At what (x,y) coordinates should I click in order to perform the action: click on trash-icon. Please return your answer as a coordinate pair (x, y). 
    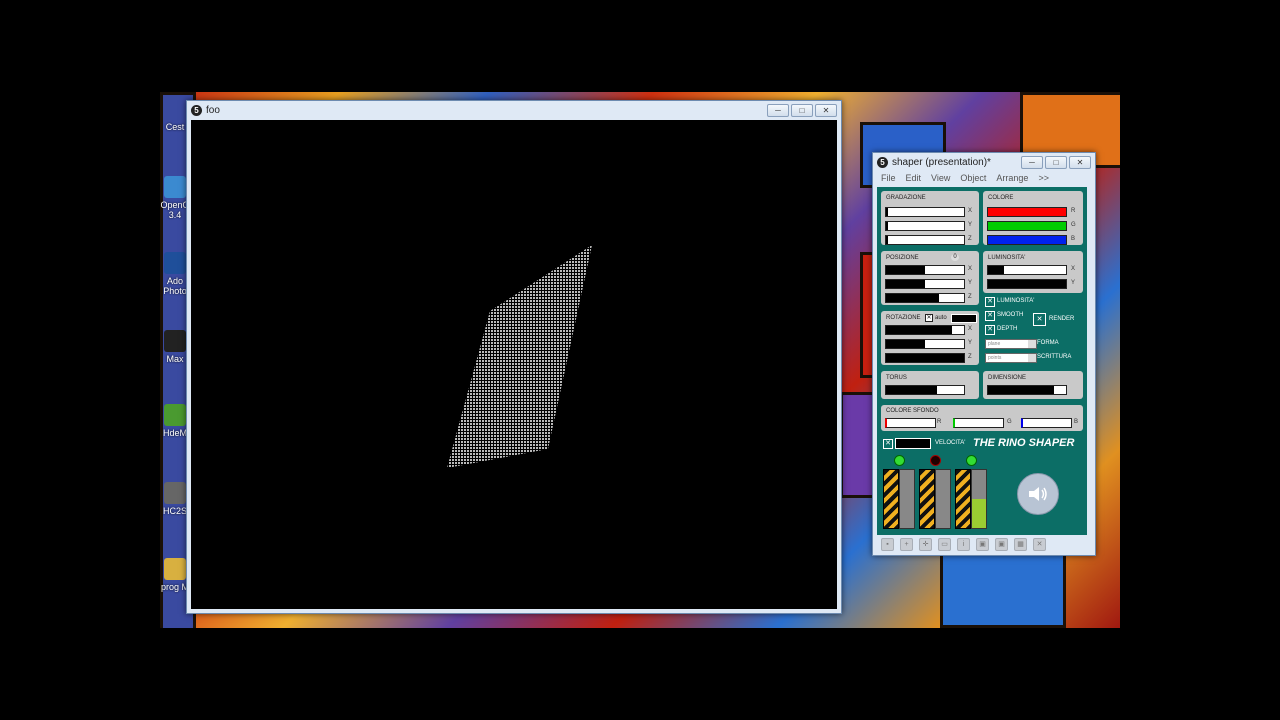
    Looking at the image, I should click on (175, 109).